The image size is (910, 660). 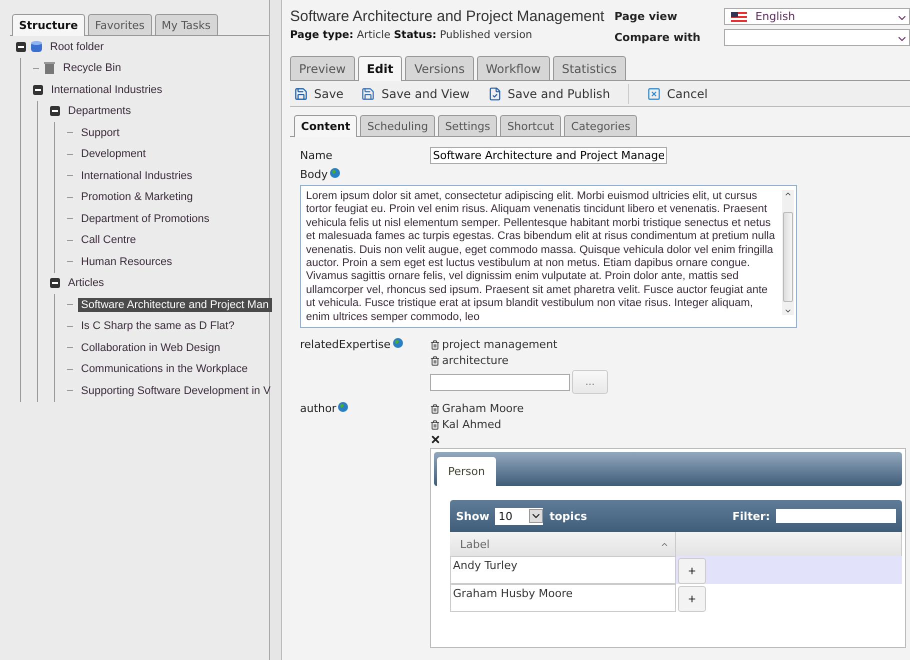 What do you see at coordinates (314, 174) in the screenshot?
I see `body-label: Body` at bounding box center [314, 174].